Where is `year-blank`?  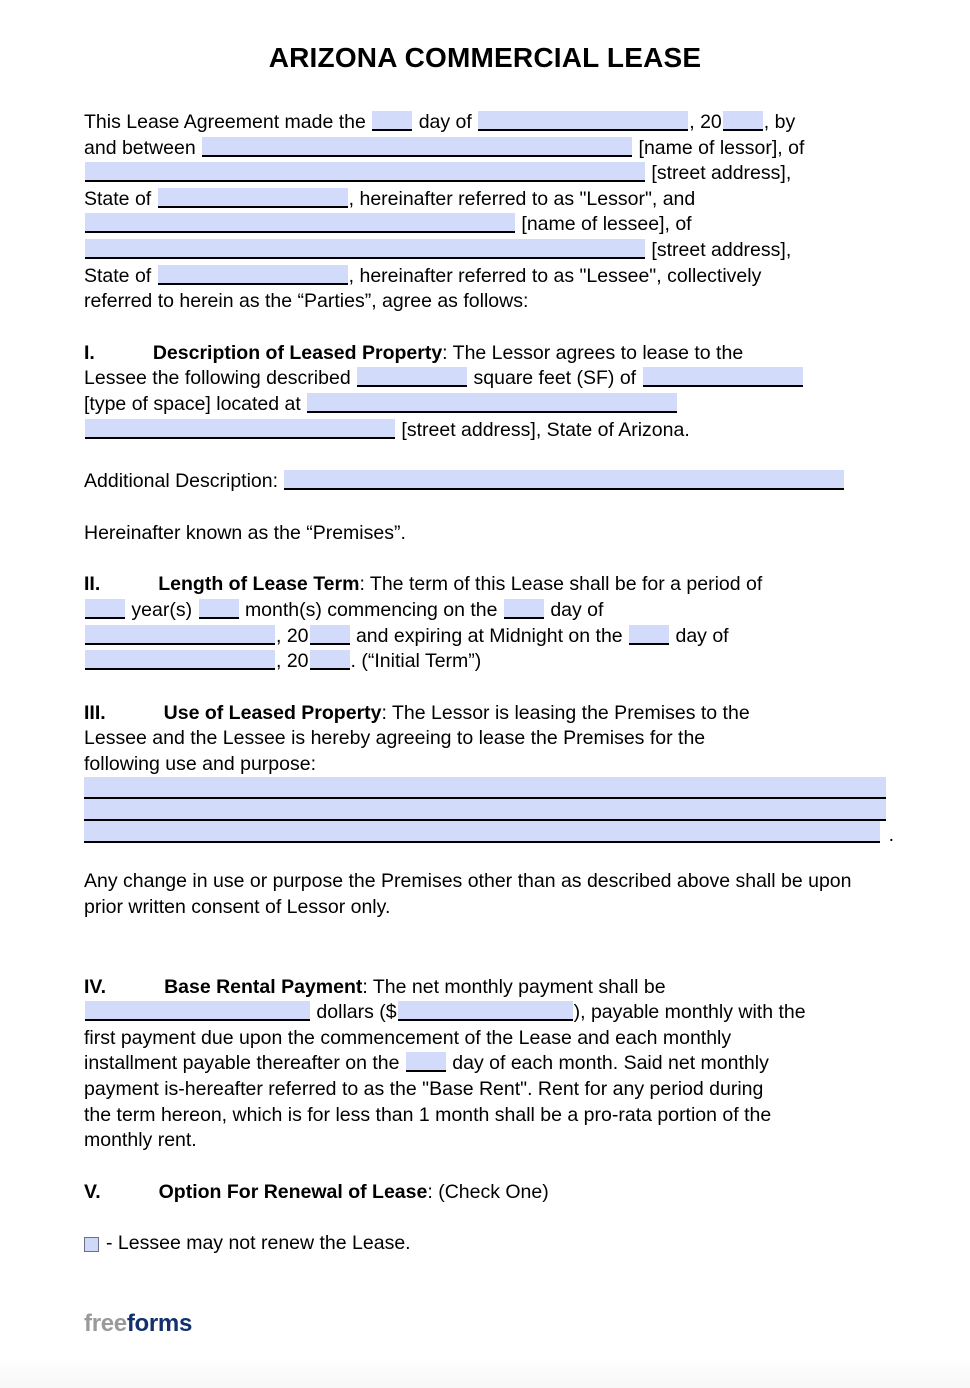 year-blank is located at coordinates (742, 121).